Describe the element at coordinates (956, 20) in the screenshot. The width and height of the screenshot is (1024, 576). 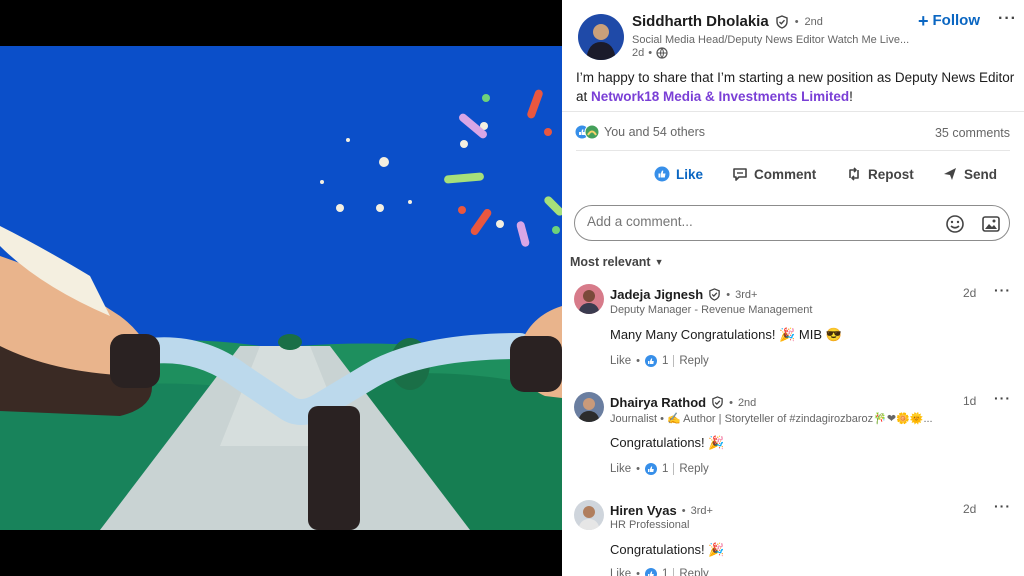
I see `follow-label: Follow` at that location.